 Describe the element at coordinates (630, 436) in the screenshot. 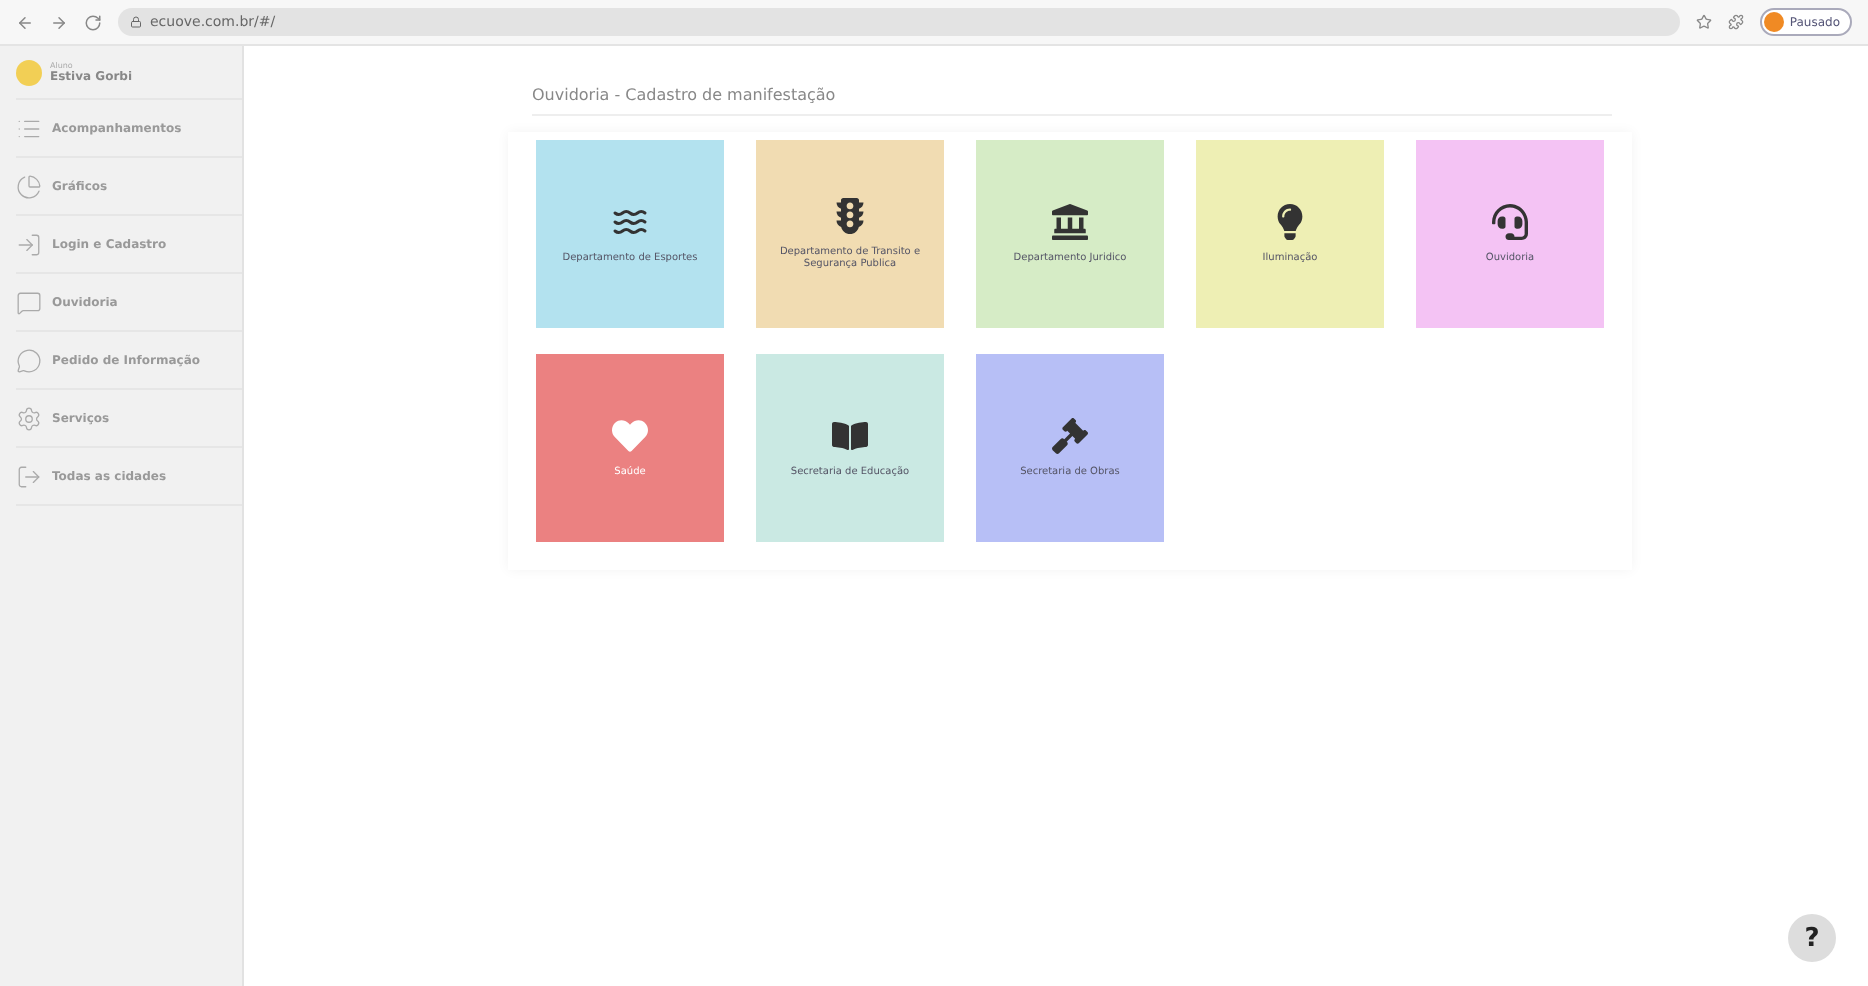

I see `heart-icon` at that location.